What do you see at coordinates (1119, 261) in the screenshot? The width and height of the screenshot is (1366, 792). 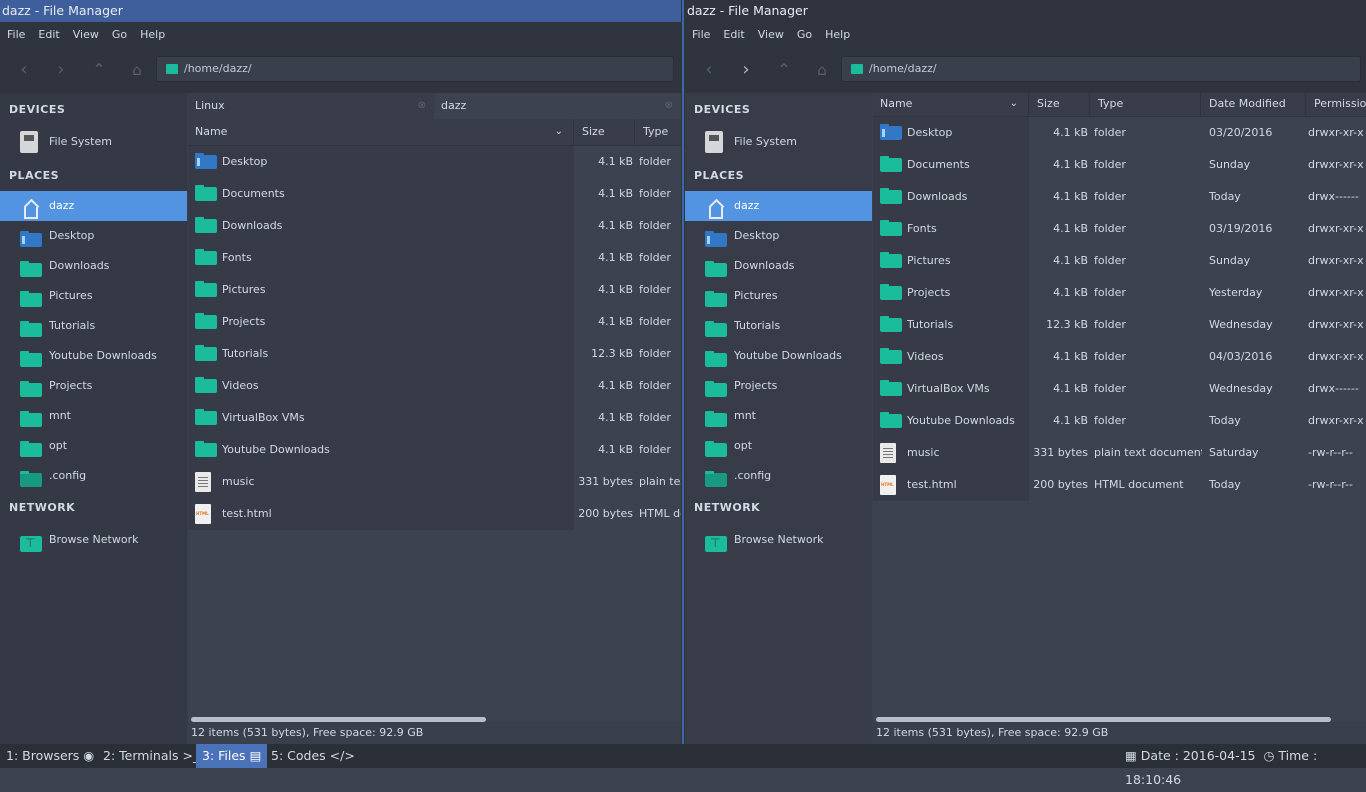 I see `file-row: Pictures 4.1 kB folder Sunday drwxr-xr-x` at bounding box center [1119, 261].